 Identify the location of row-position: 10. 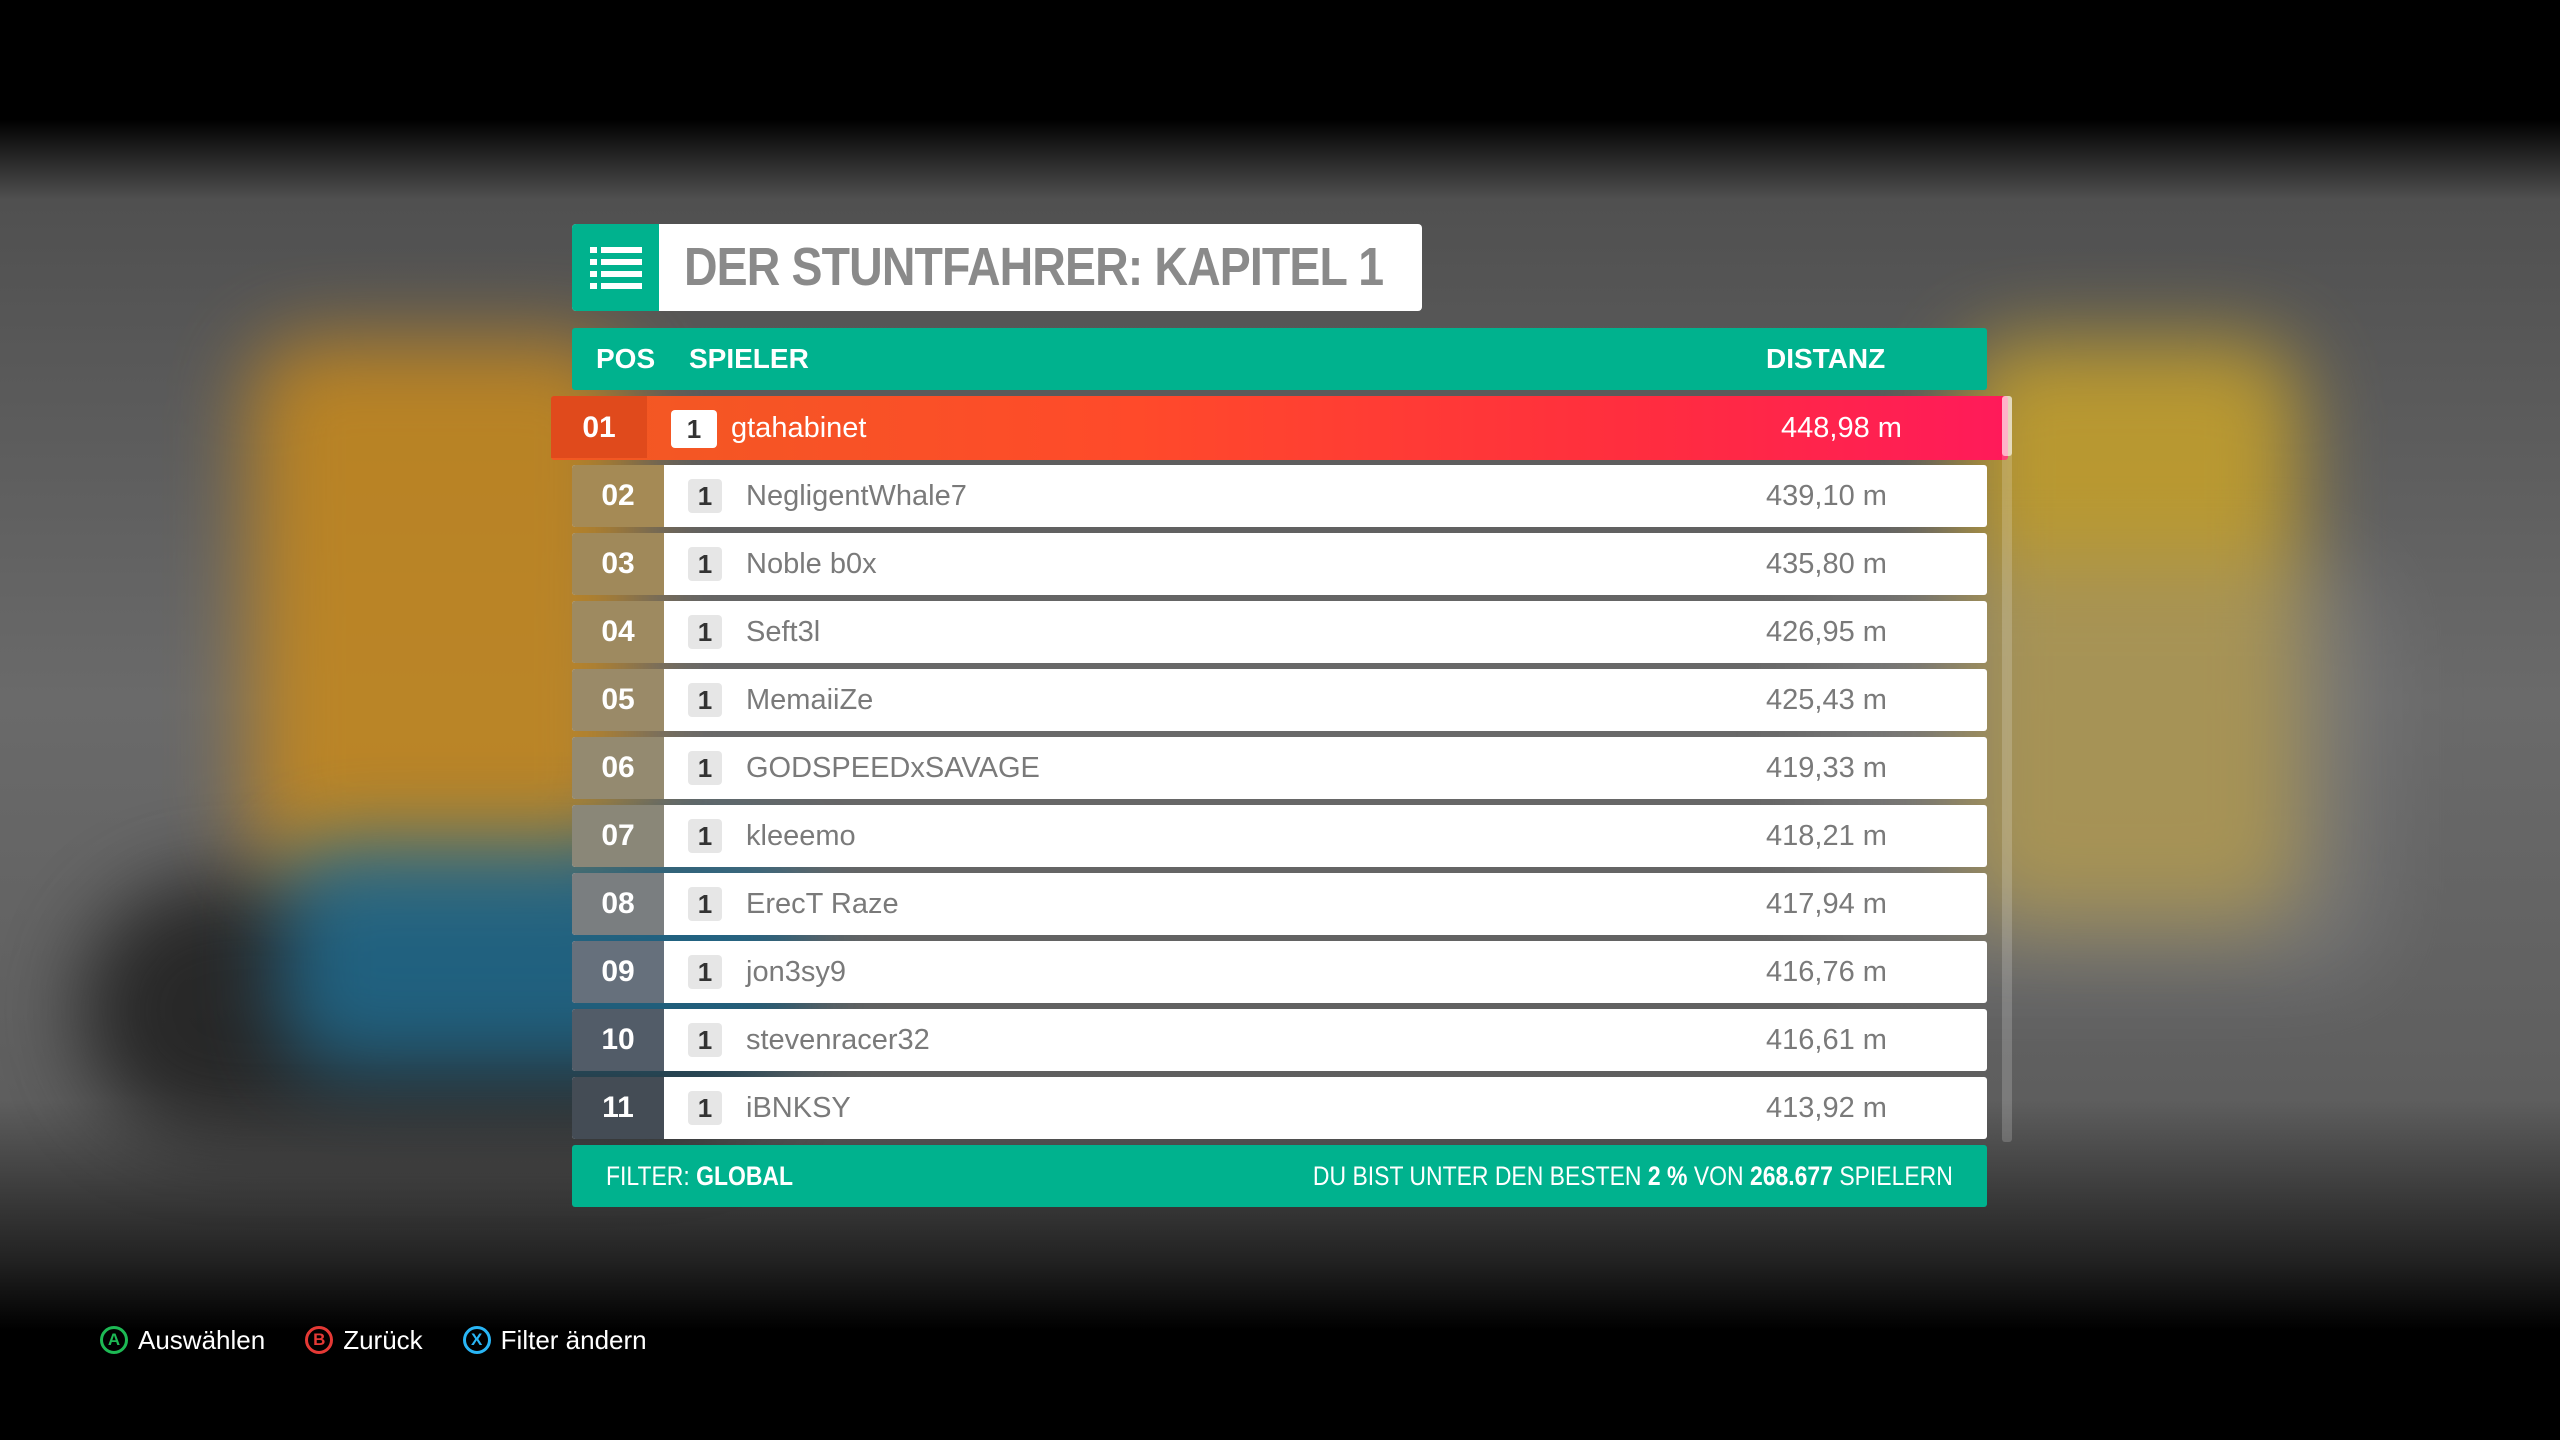
(618, 1040).